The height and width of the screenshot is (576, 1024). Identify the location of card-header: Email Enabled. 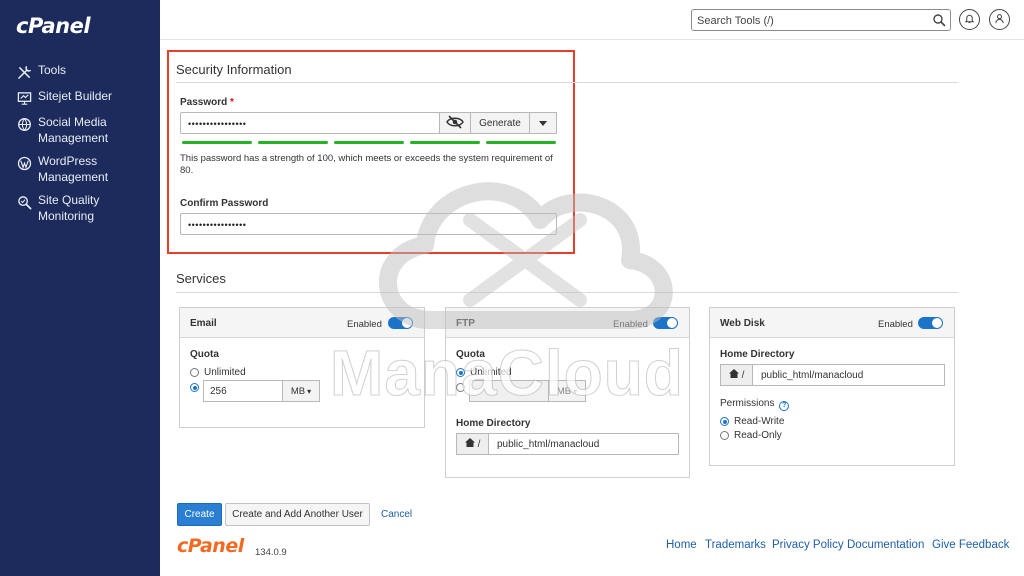
(302, 323).